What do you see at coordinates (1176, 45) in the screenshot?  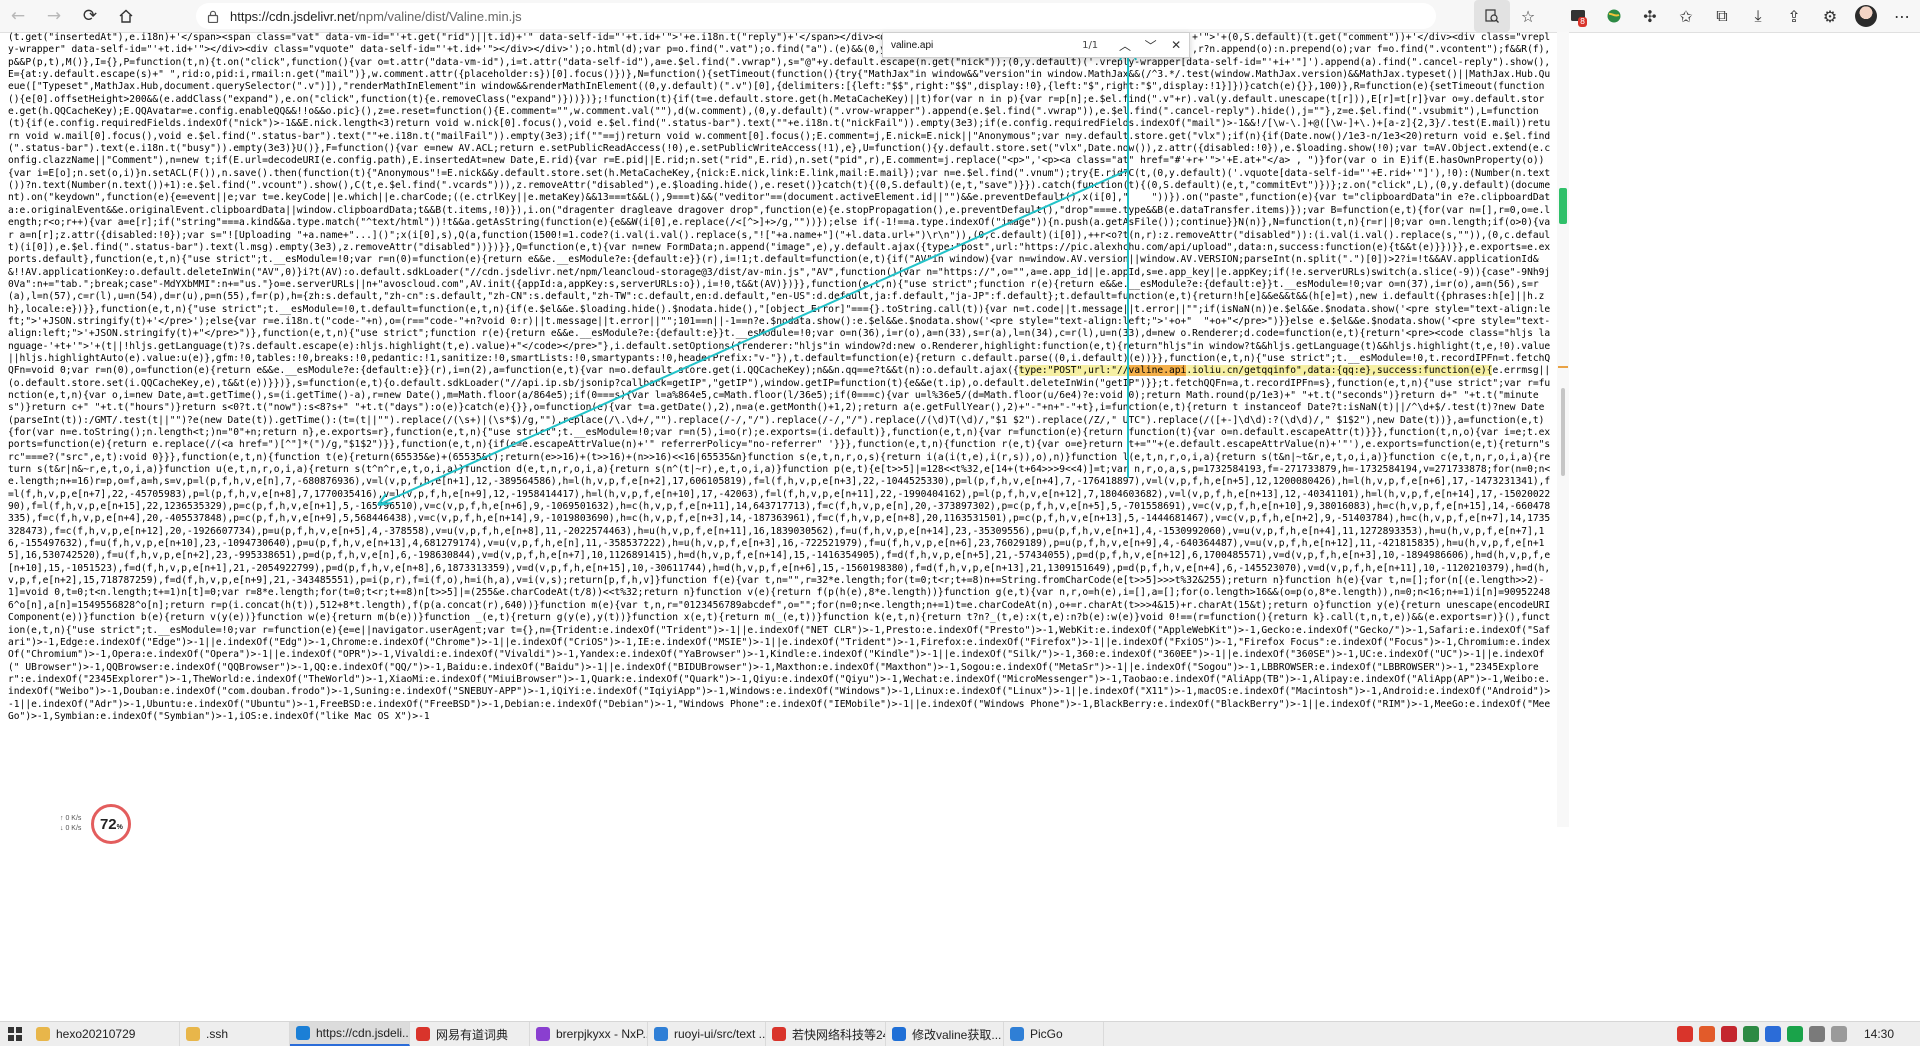 I see `find-close-button: ✕` at bounding box center [1176, 45].